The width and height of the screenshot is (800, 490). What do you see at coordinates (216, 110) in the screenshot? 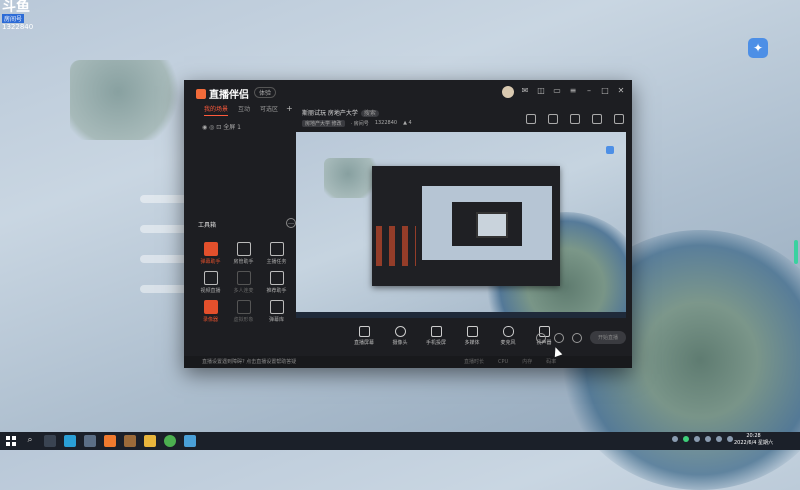
I see `tab-scenes: 我的场景` at bounding box center [216, 110].